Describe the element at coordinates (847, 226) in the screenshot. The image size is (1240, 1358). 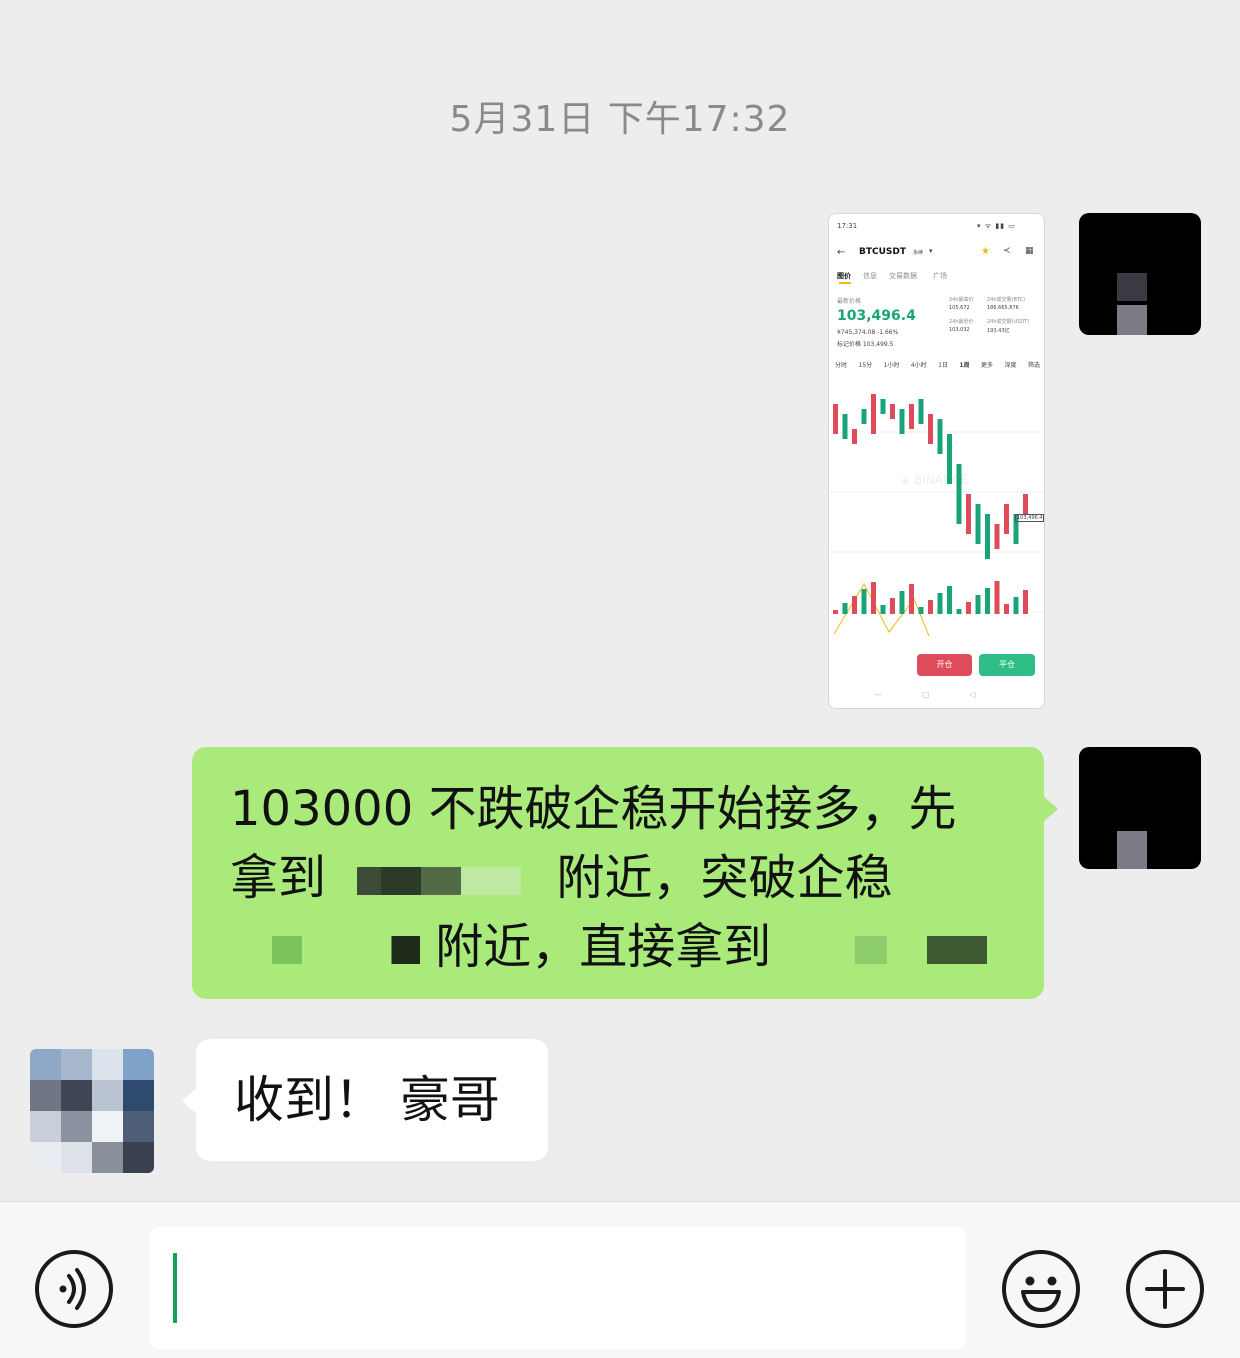
I see `status-time: 17:31` at that location.